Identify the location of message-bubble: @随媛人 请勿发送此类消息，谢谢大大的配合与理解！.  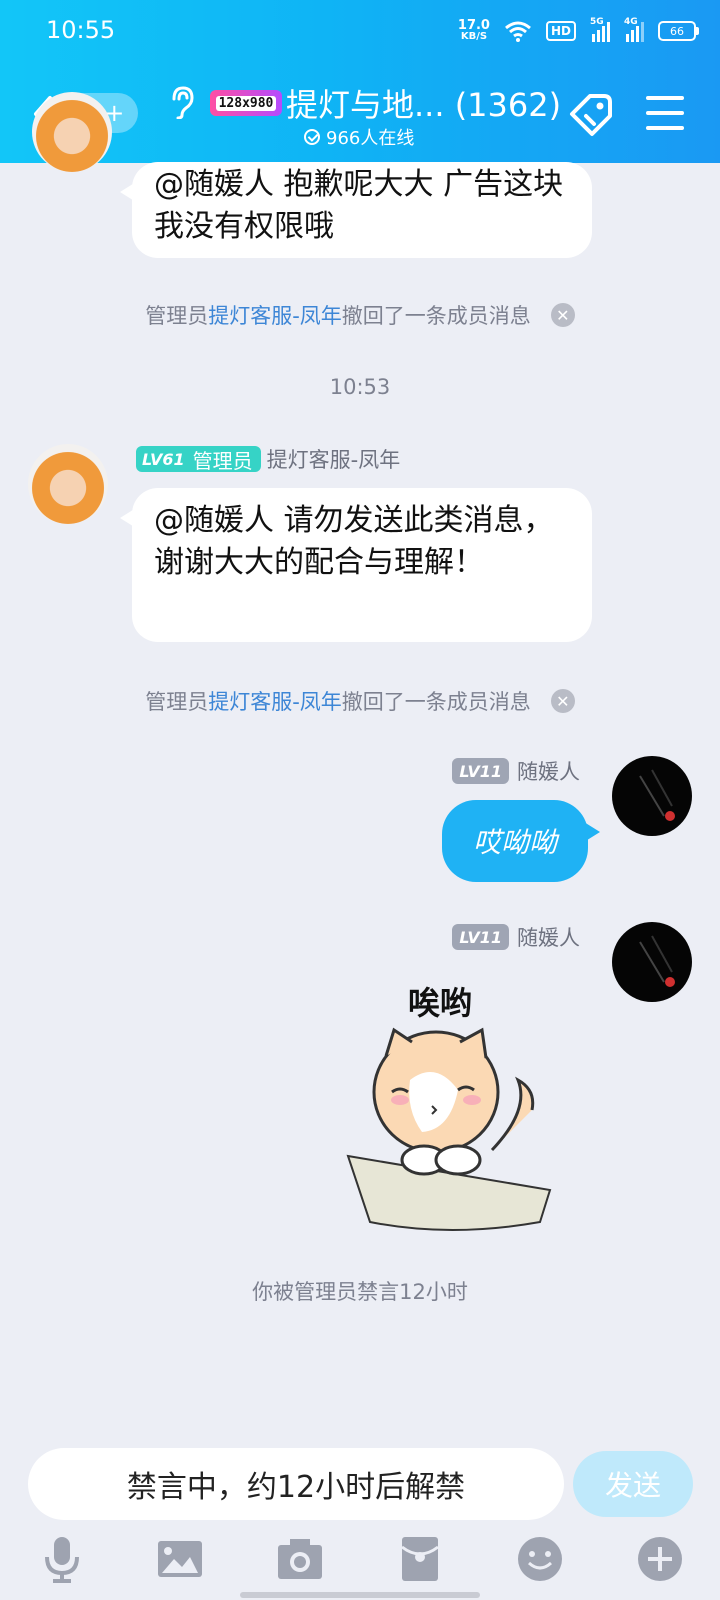
(356, 565).